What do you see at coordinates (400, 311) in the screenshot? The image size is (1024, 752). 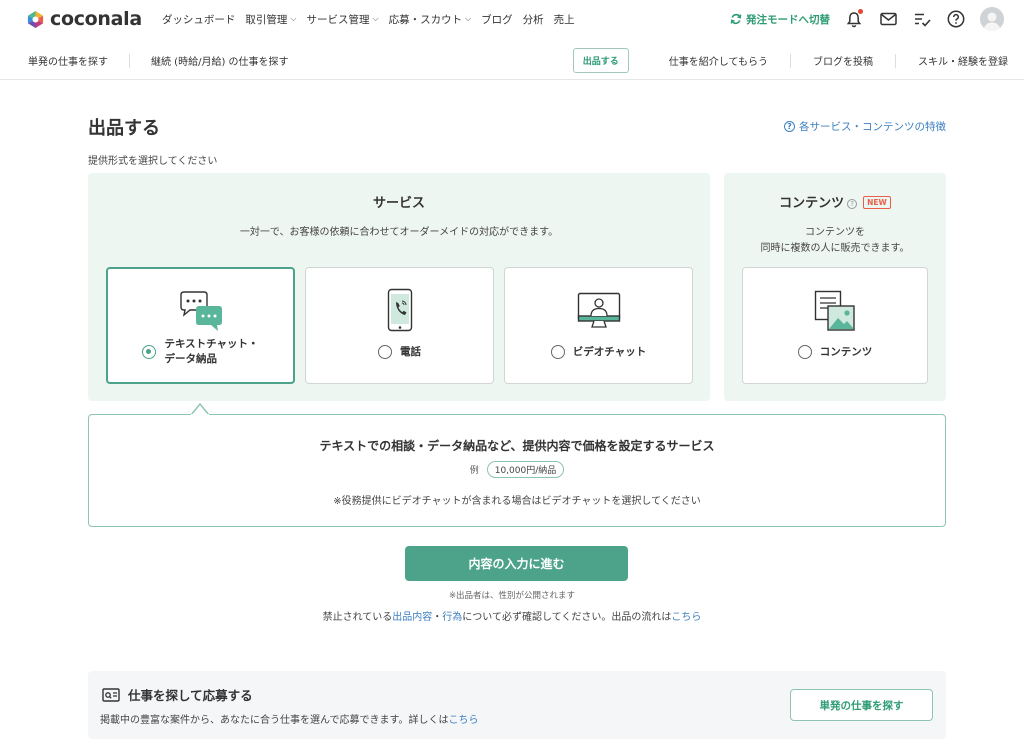 I see `phone-icon` at bounding box center [400, 311].